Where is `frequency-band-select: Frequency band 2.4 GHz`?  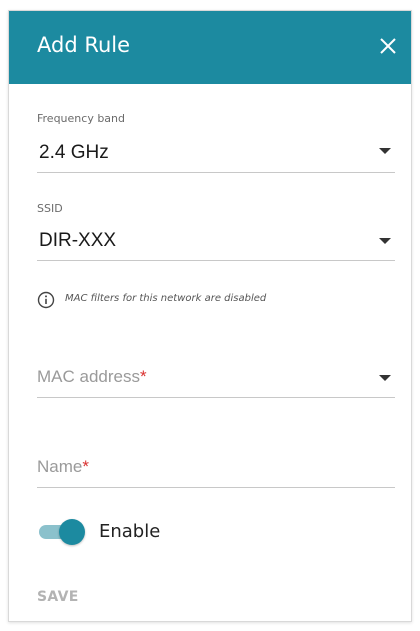
frequency-band-select: Frequency band 2.4 GHz is located at coordinates (216, 143).